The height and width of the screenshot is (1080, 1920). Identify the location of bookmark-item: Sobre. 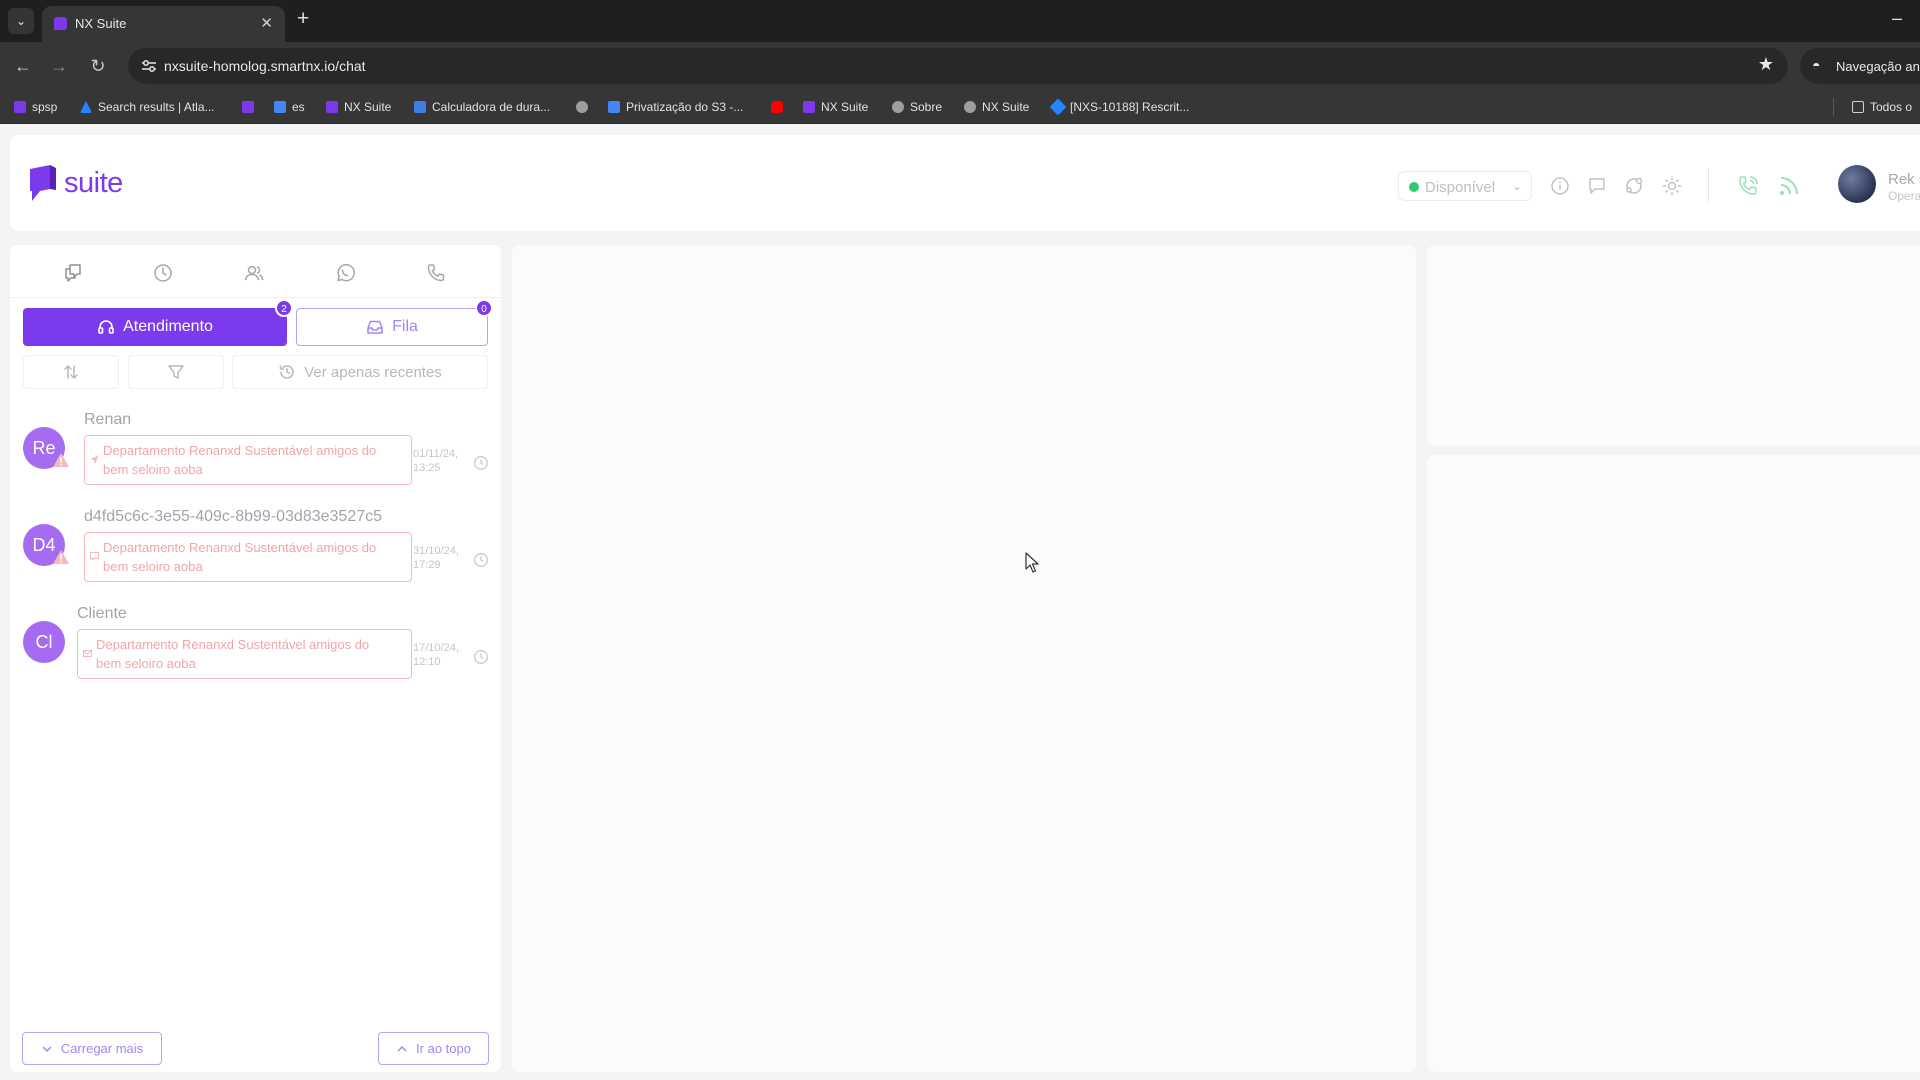
(917, 107).